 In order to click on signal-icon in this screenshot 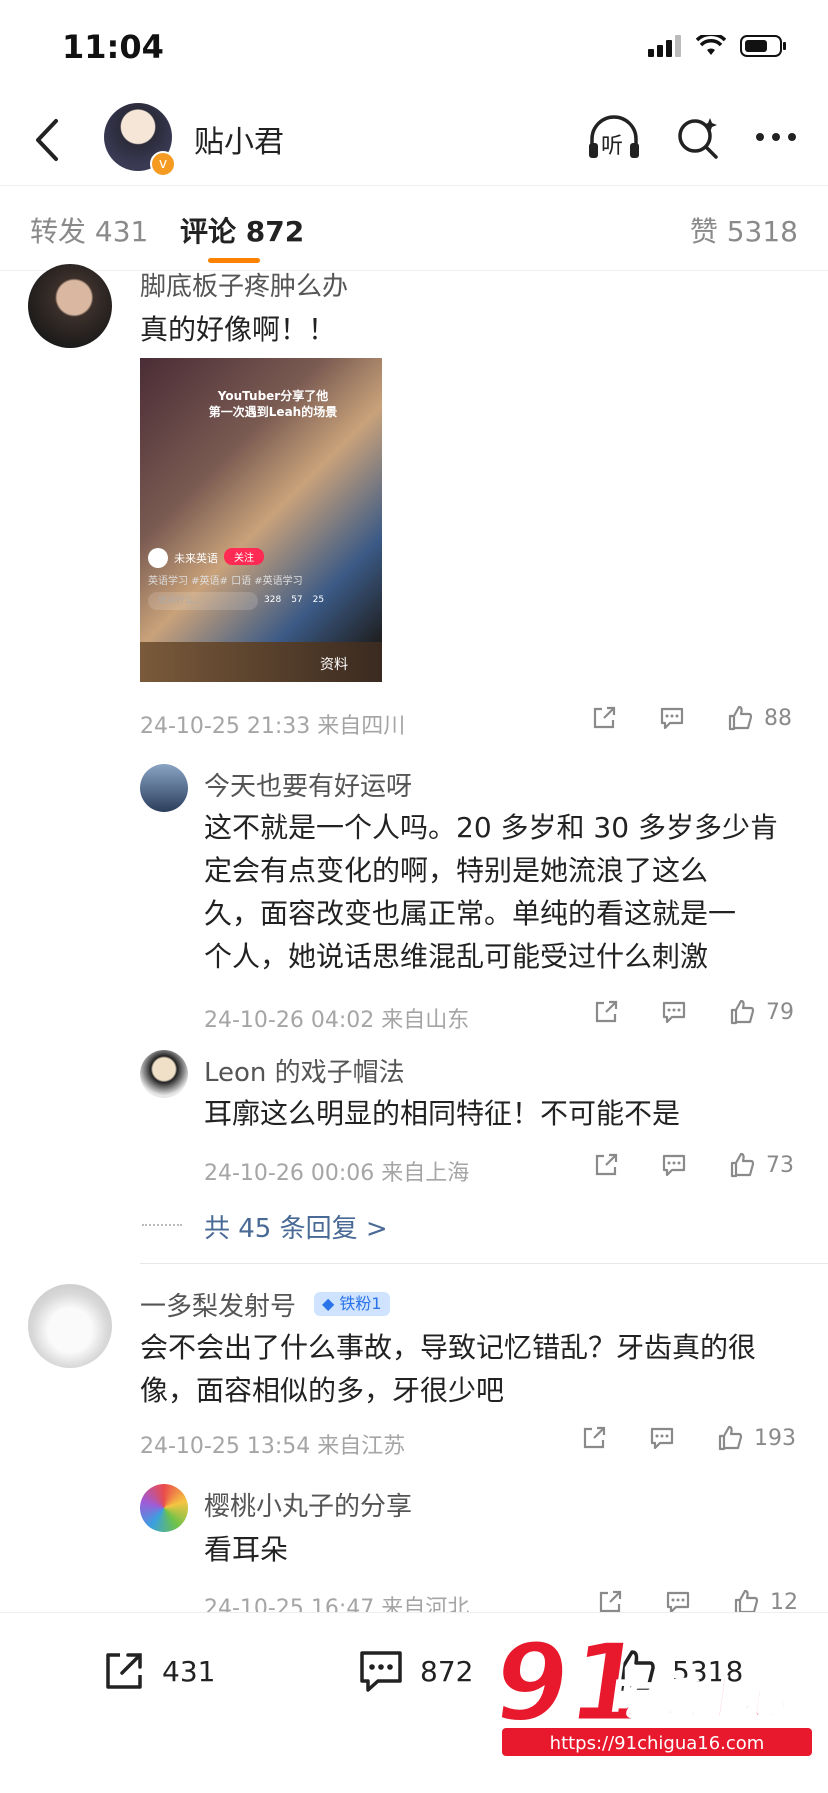, I will do `click(664, 46)`.